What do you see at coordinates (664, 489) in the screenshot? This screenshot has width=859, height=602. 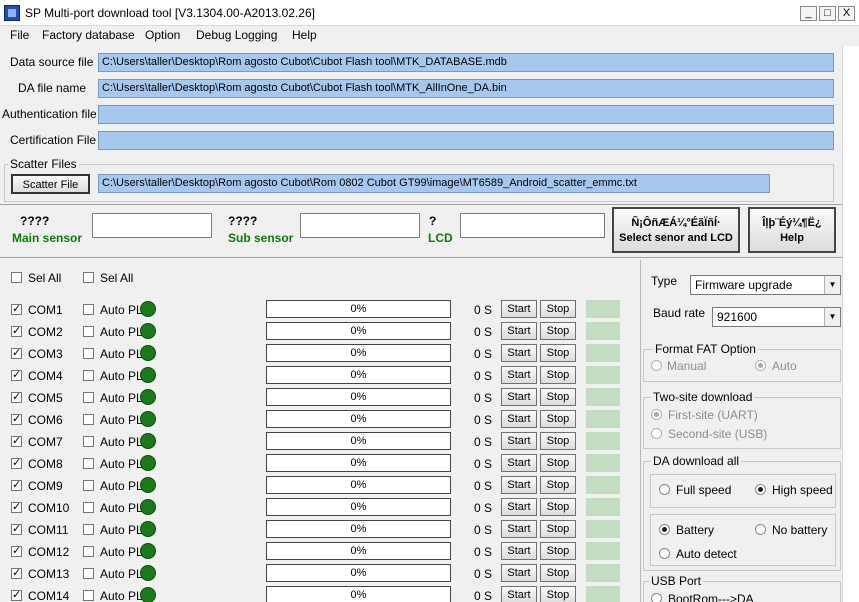 I see `full-speed-radio` at bounding box center [664, 489].